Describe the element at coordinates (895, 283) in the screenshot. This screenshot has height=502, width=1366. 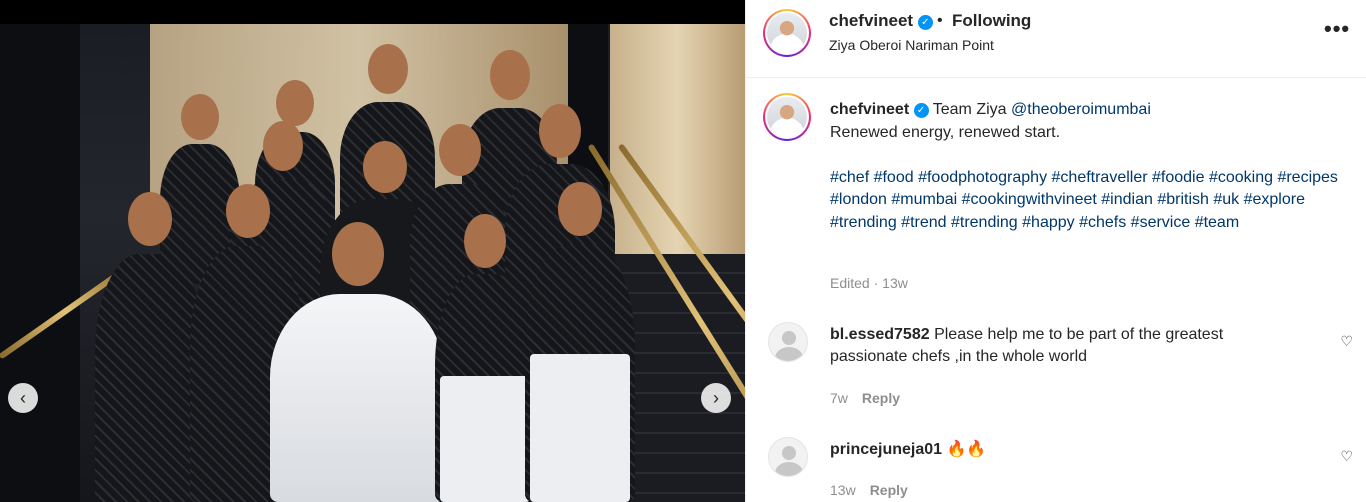
I see `caption-age: 13w` at that location.